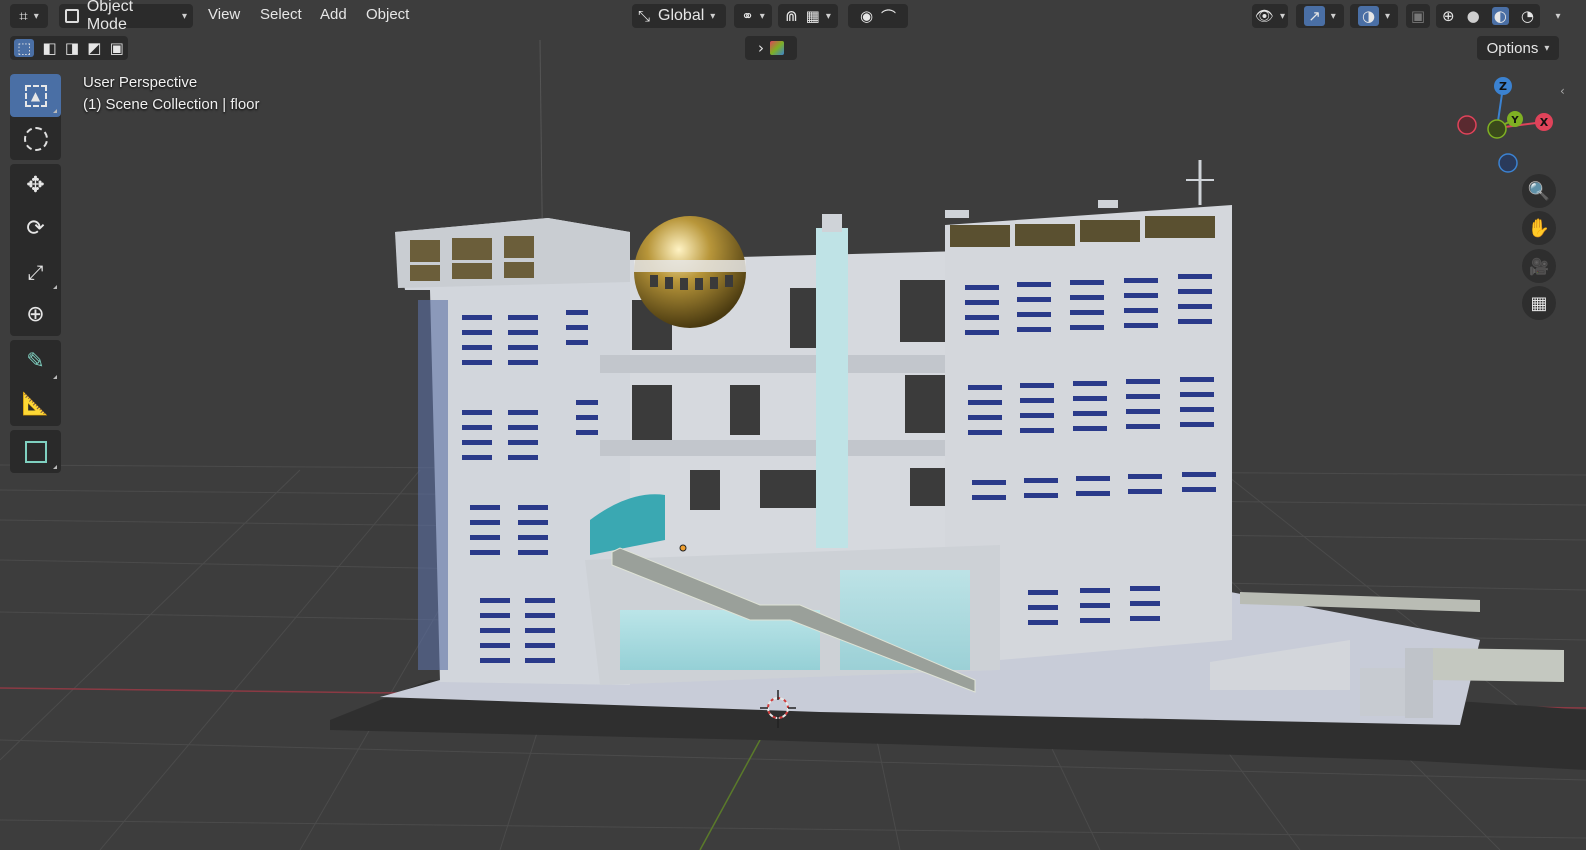 The height and width of the screenshot is (850, 1586). I want to click on camera-view-button: 🎥, so click(1539, 266).